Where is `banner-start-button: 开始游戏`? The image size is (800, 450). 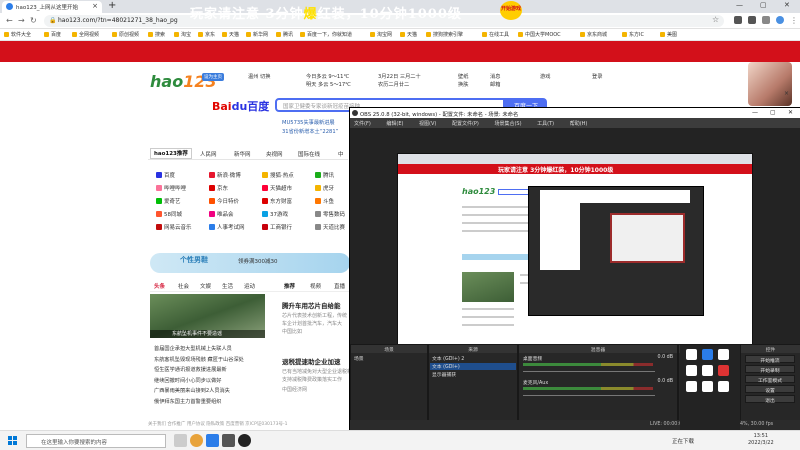
banner-start-button: 开始游戏 is located at coordinates (511, 10).